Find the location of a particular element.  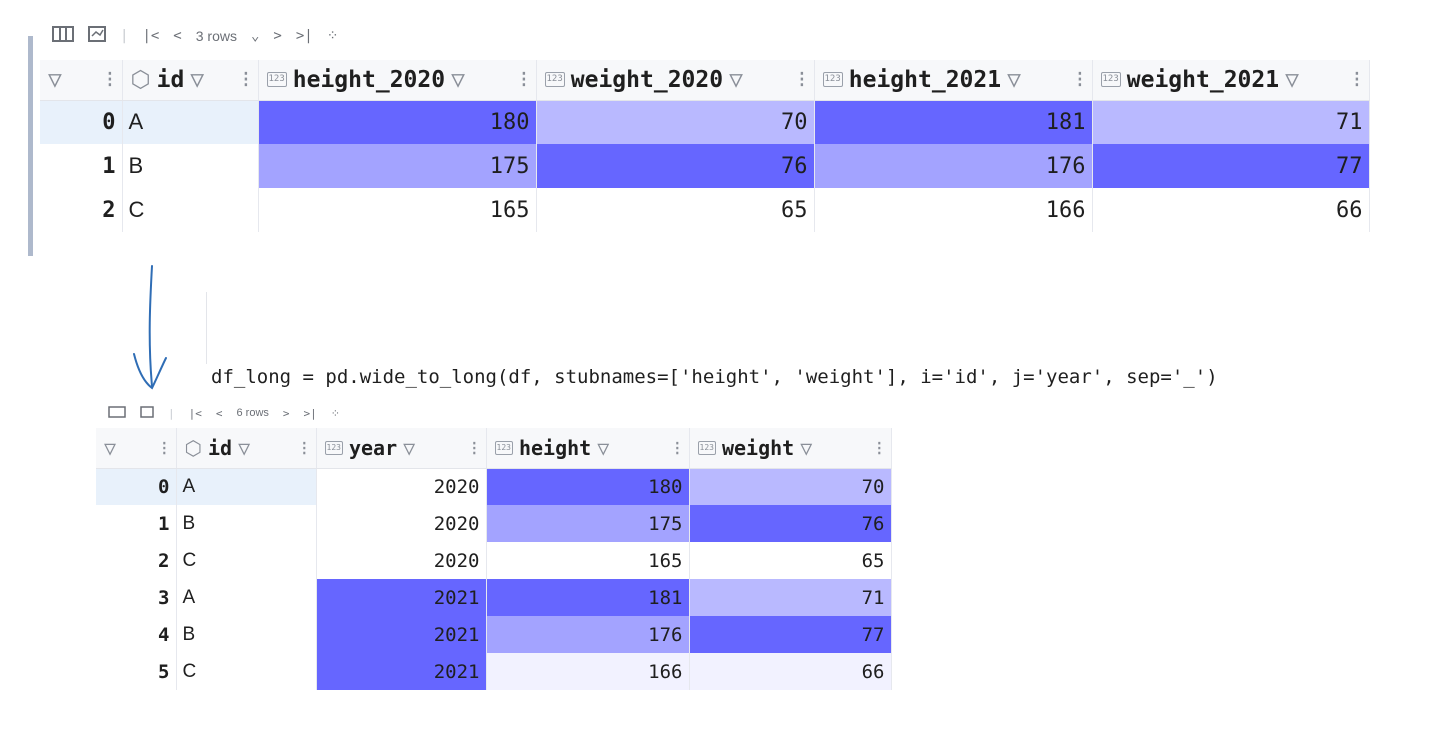

column-name: height_2020 is located at coordinates (369, 79).